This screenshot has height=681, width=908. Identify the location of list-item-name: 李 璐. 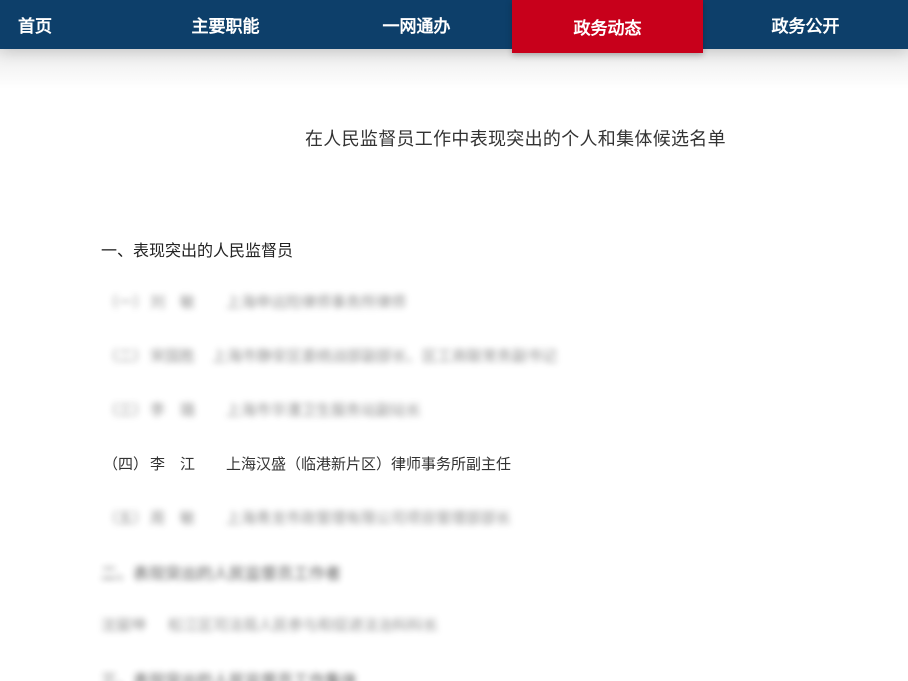
(173, 410).